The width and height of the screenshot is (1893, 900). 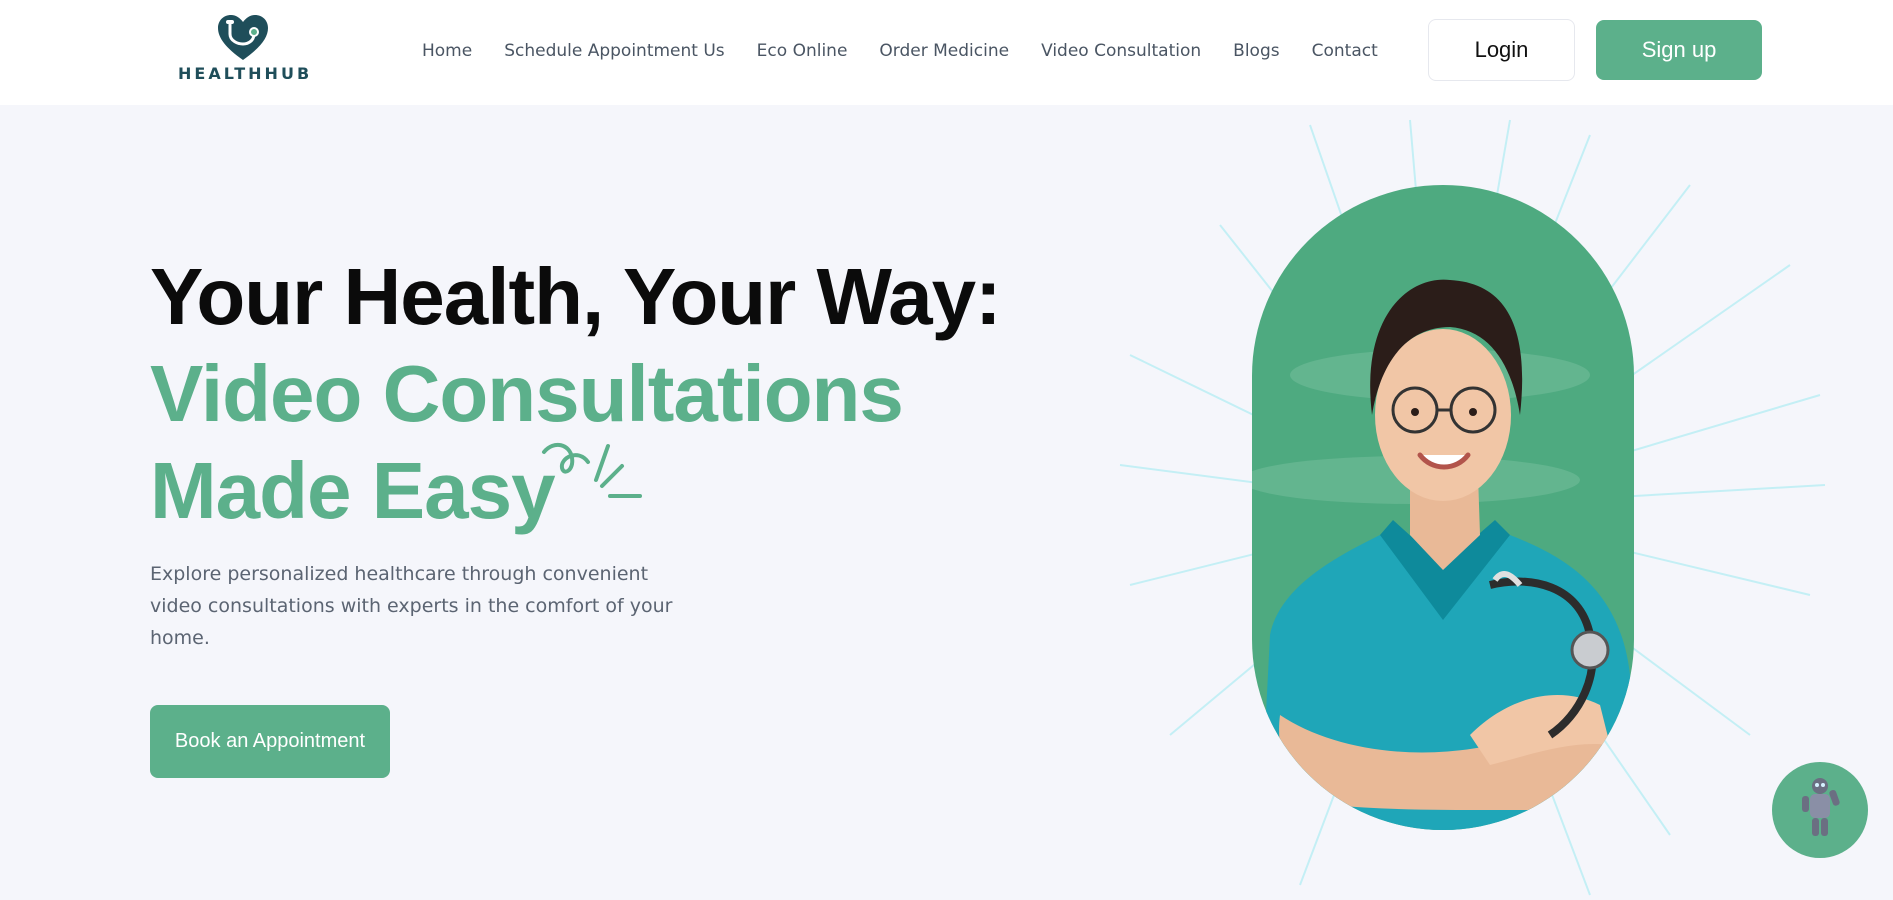 I want to click on signup-button: Sign up, so click(x=1679, y=50).